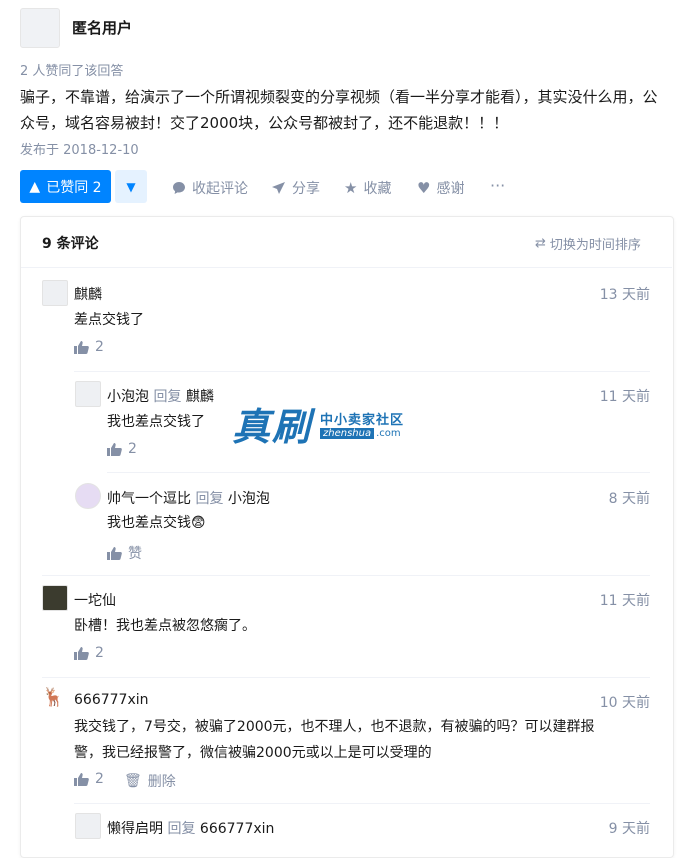 This screenshot has width=678, height=858. I want to click on reply-target: 麒麟, so click(200, 397).